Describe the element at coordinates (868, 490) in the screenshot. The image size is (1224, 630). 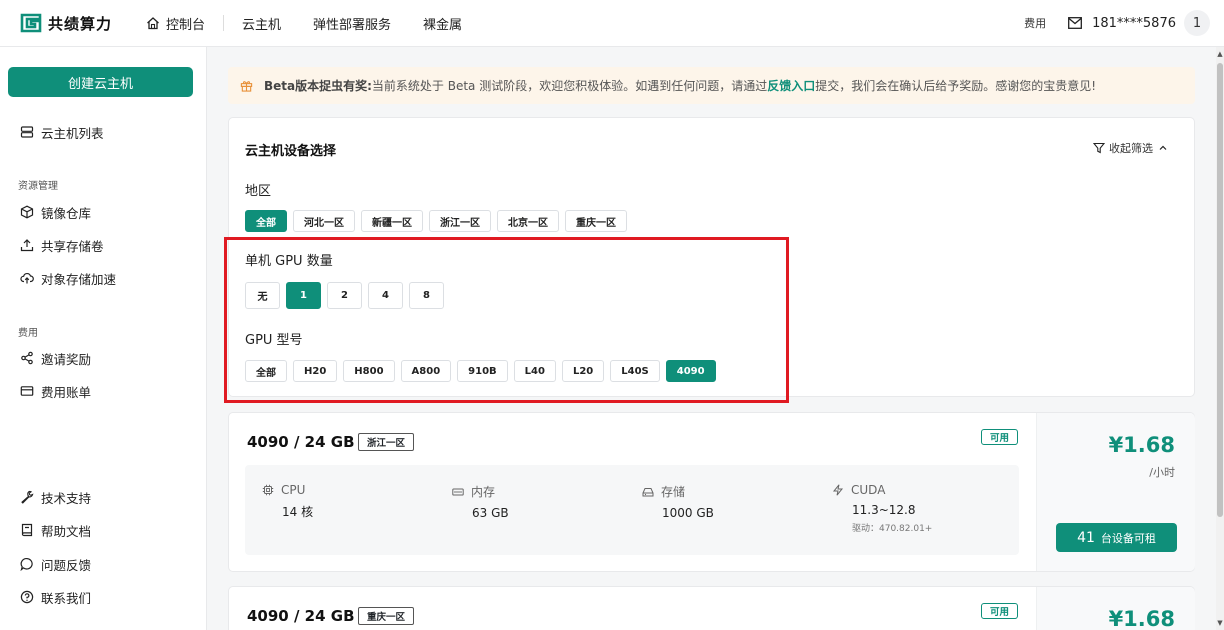
I see `spec-label: CUDA` at that location.